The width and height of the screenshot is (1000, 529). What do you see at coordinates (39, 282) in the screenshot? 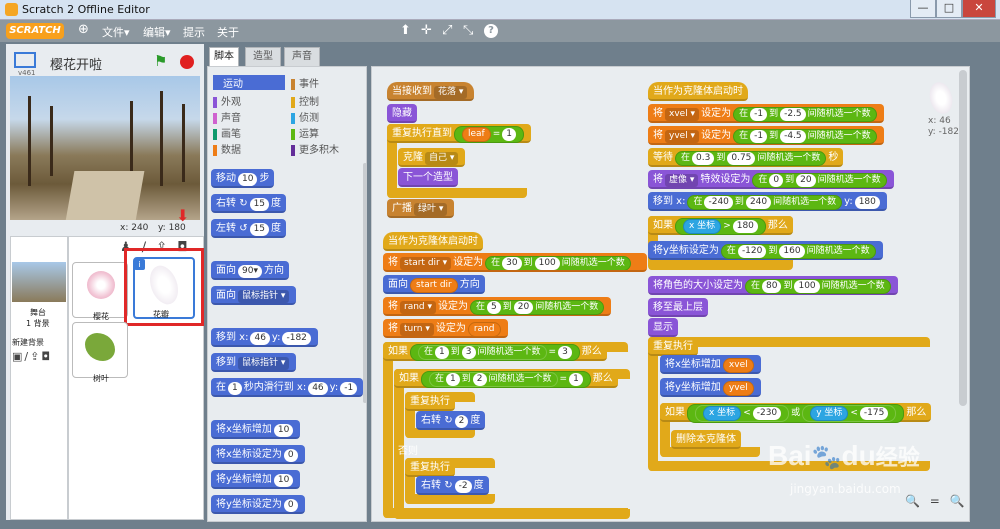
I see `stage-thumb` at bounding box center [39, 282].